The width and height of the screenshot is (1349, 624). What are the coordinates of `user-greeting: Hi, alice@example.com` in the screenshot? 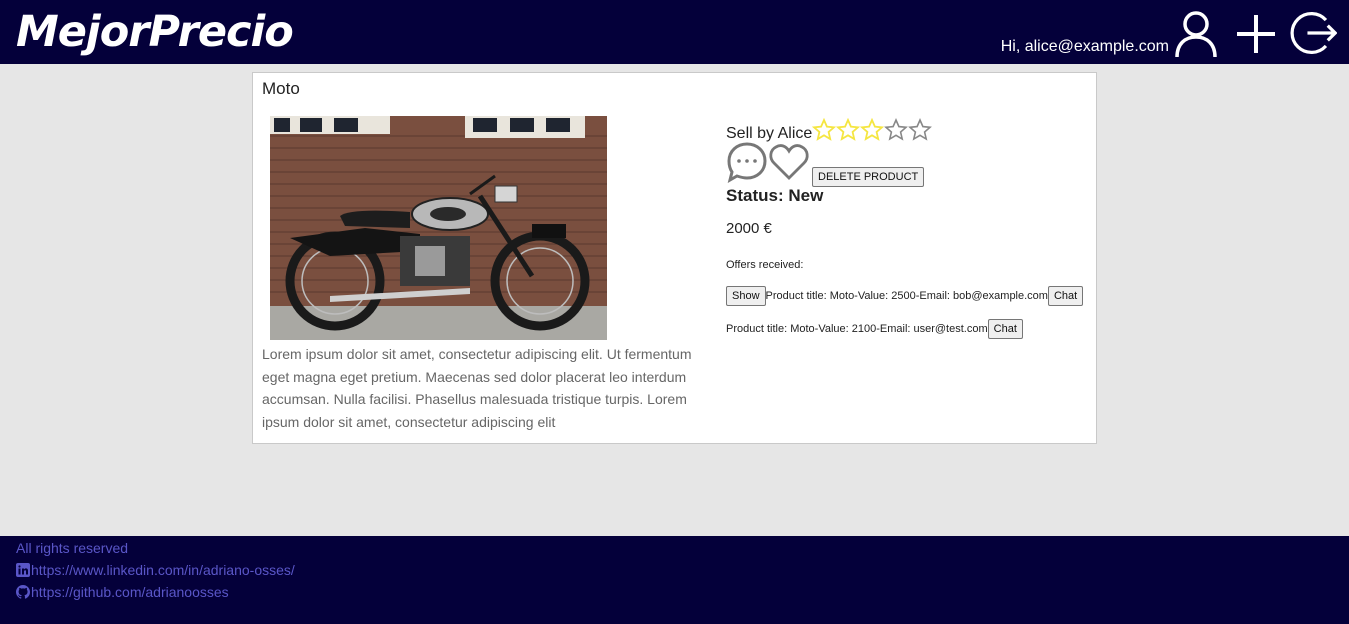 It's located at (1084, 46).